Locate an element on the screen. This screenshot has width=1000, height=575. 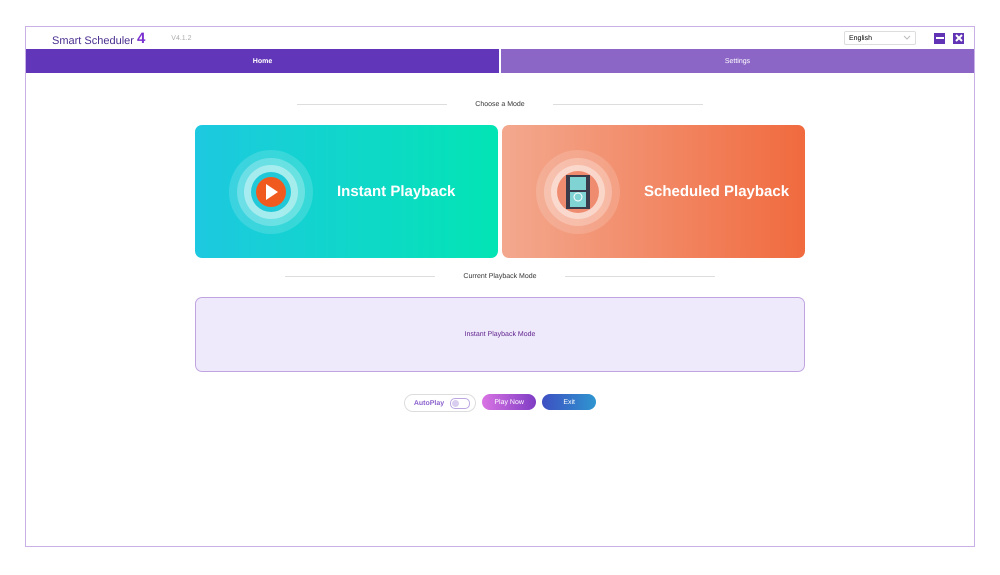
play-icon is located at coordinates (271, 192).